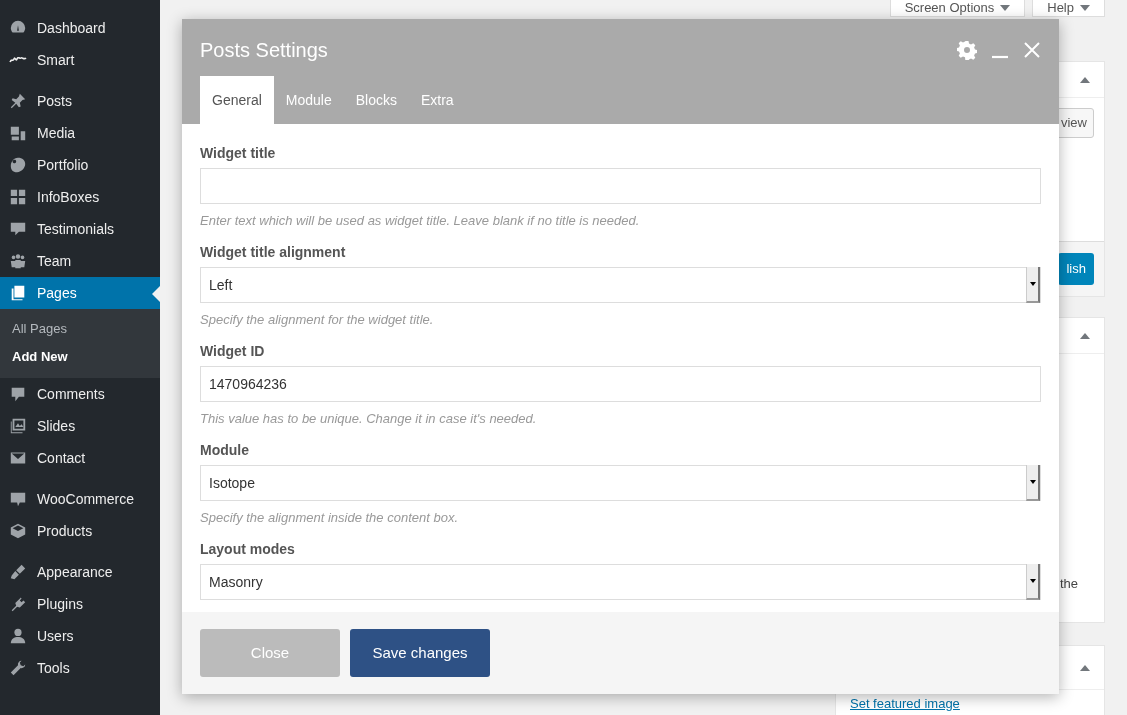  Describe the element at coordinates (18, 293) in the screenshot. I see `pages-icon` at that location.